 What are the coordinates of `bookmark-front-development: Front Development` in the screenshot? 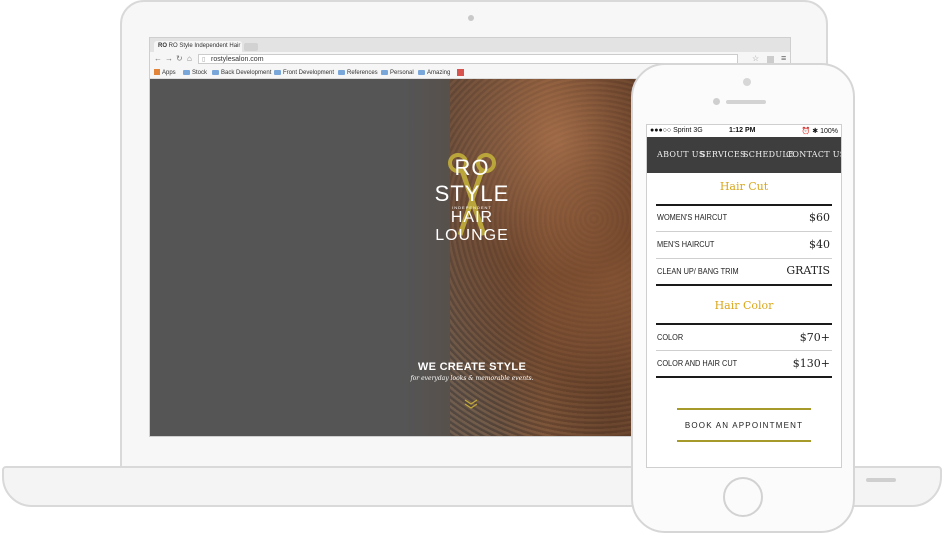 It's located at (304, 73).